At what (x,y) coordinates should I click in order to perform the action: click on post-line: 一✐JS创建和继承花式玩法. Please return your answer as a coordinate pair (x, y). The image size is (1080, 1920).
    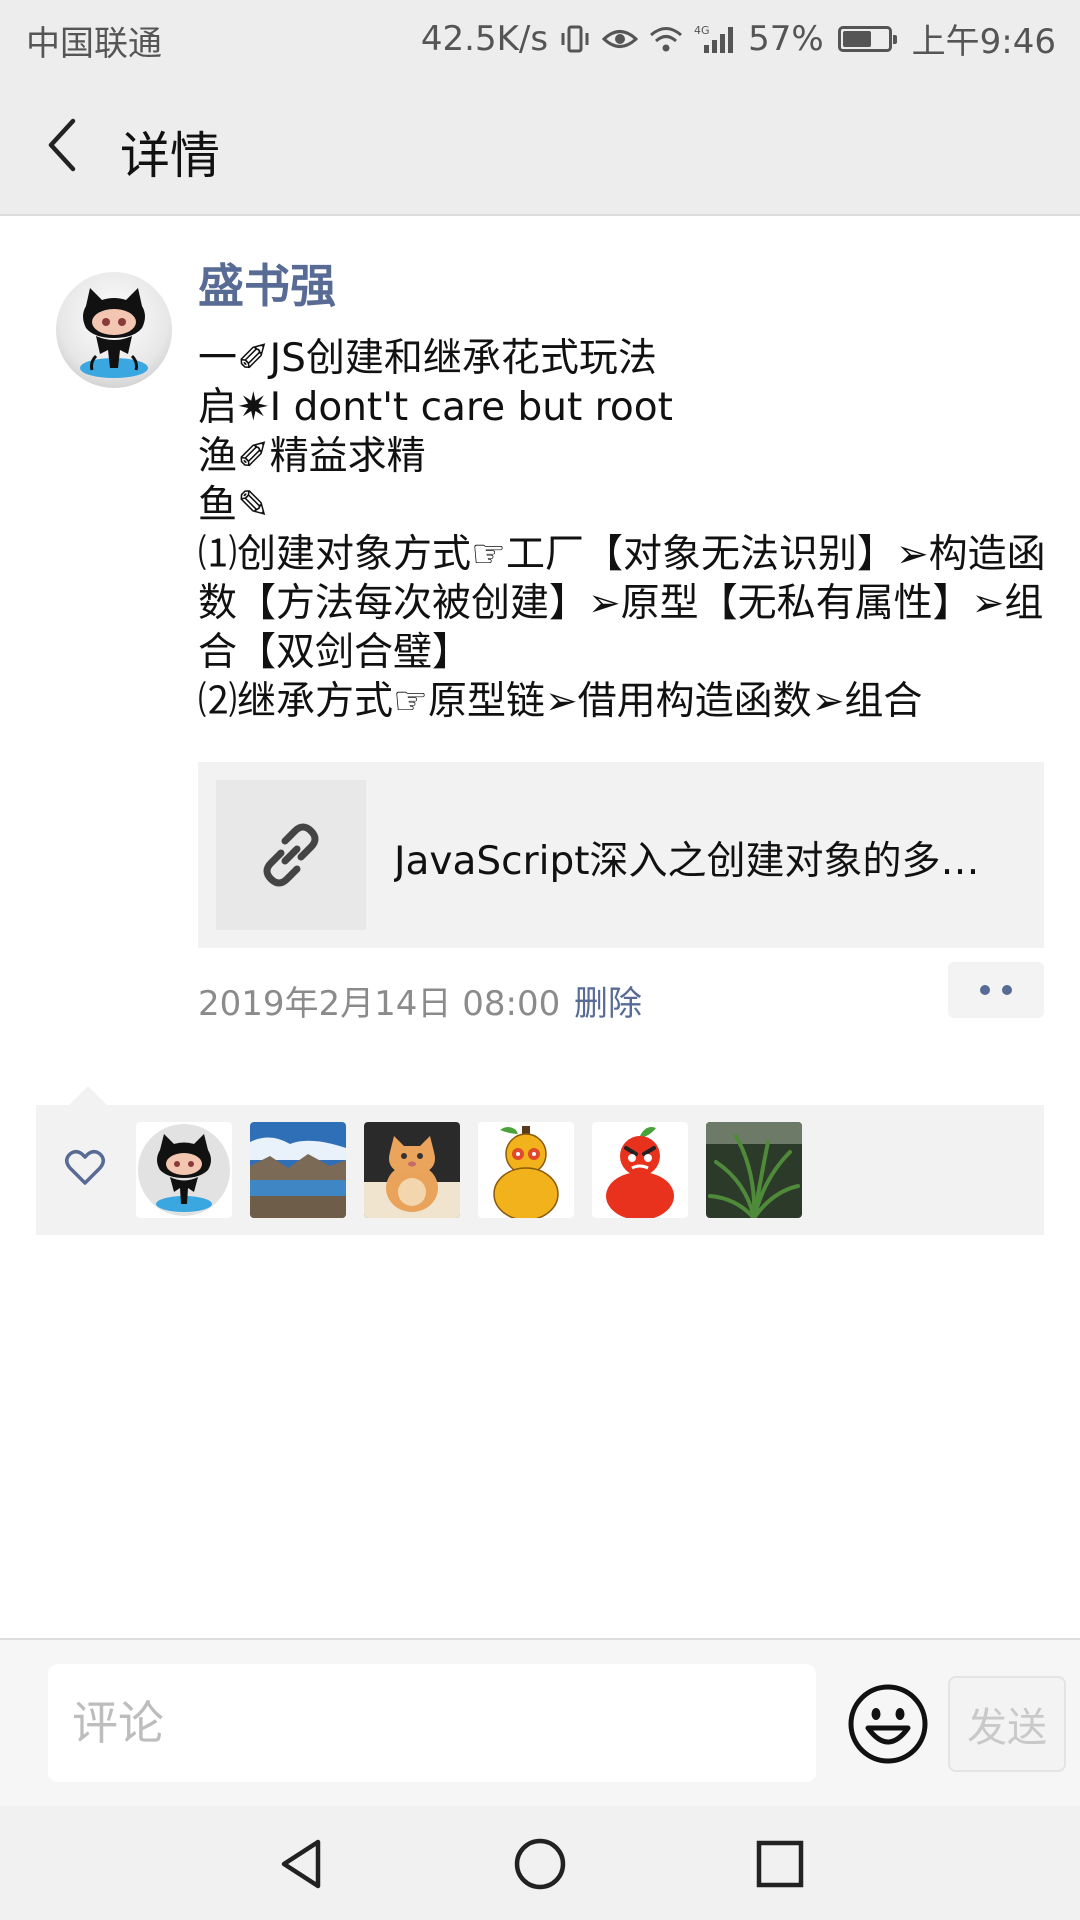
    Looking at the image, I should click on (427, 358).